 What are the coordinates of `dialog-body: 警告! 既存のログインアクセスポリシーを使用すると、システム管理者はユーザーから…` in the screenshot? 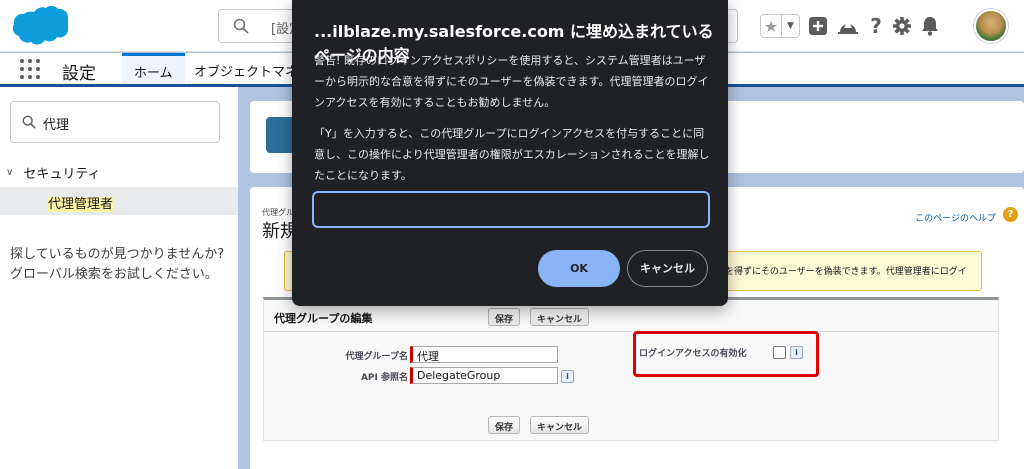 It's located at (512, 118).